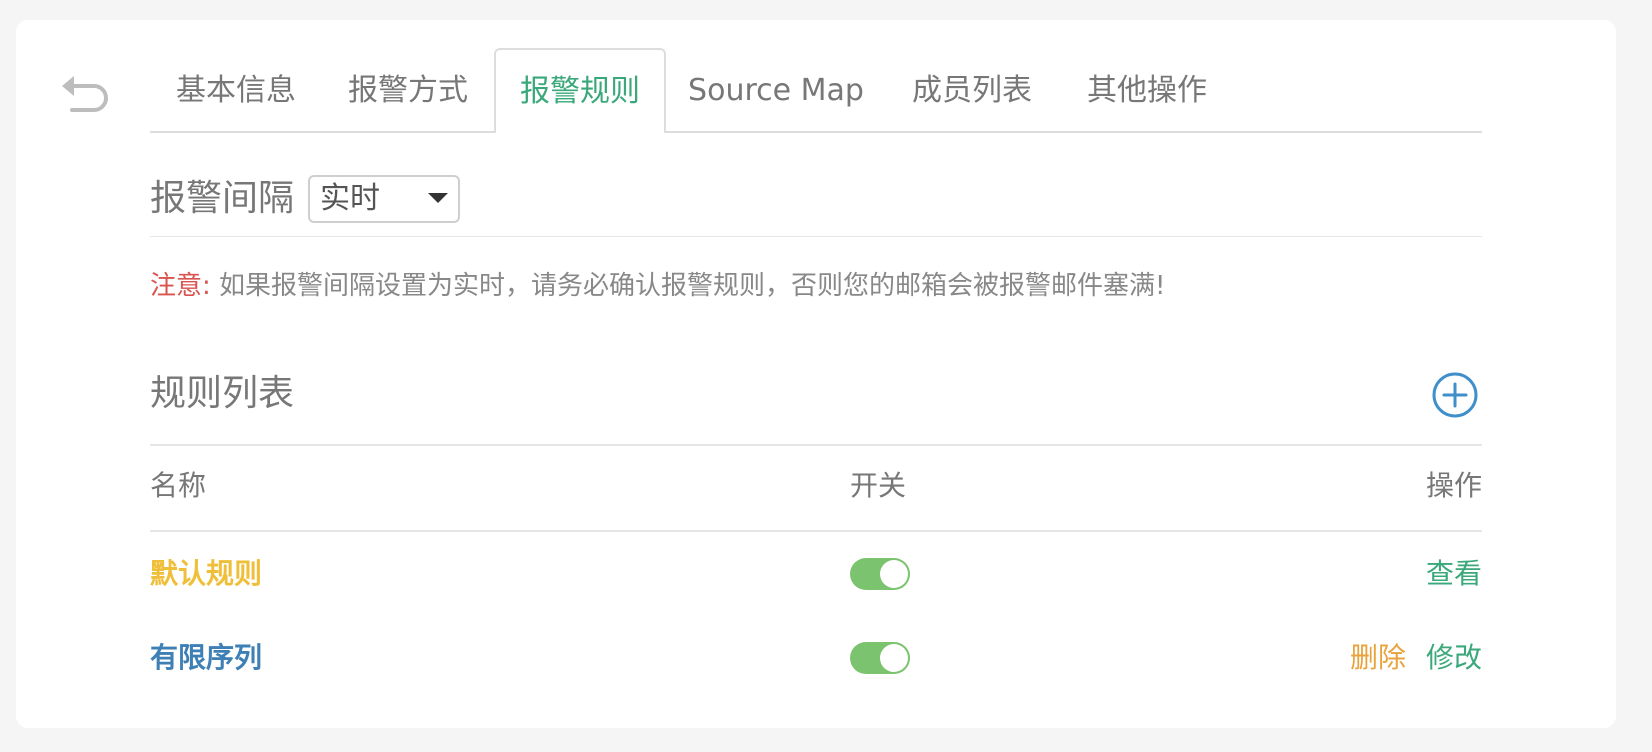  What do you see at coordinates (816, 397) in the screenshot?
I see `rules-header: 规则列表` at bounding box center [816, 397].